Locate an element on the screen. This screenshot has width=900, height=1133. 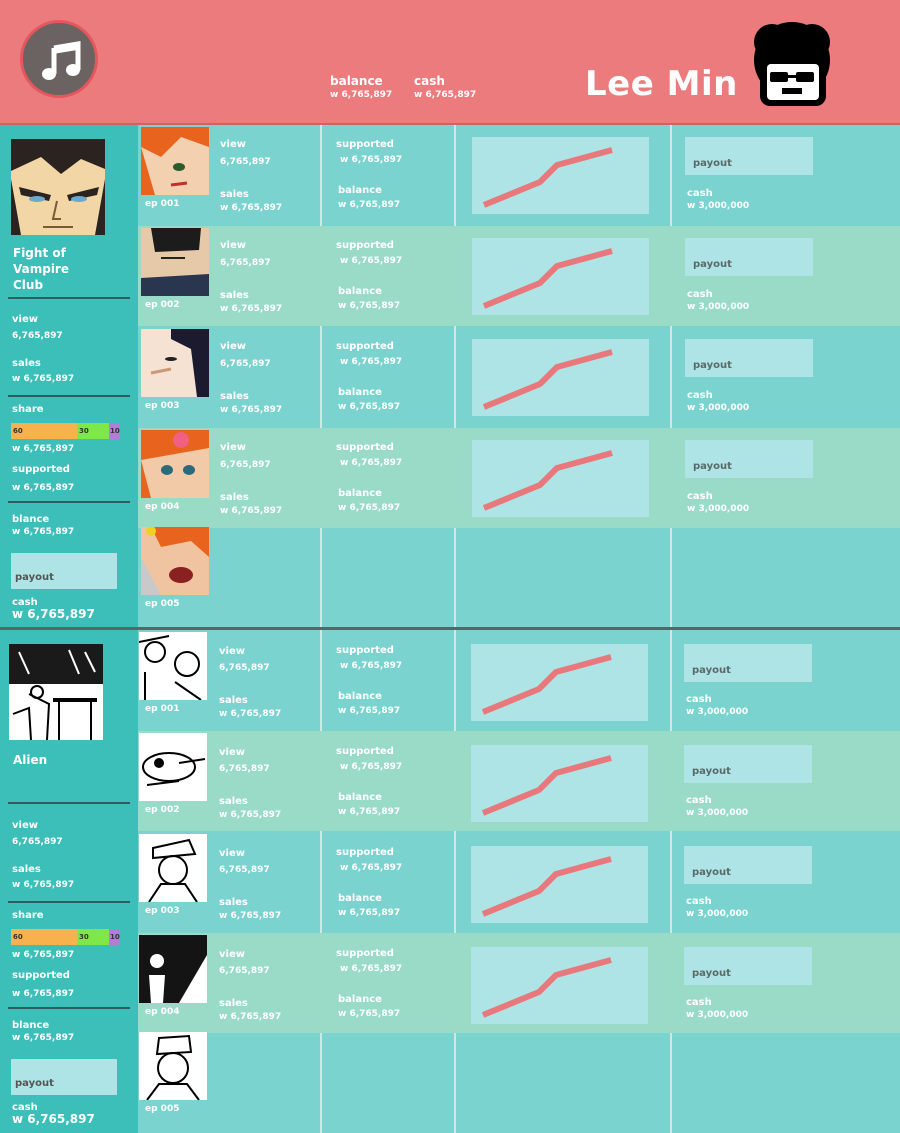
series-payout-label: payout is located at coordinates (34, 577).